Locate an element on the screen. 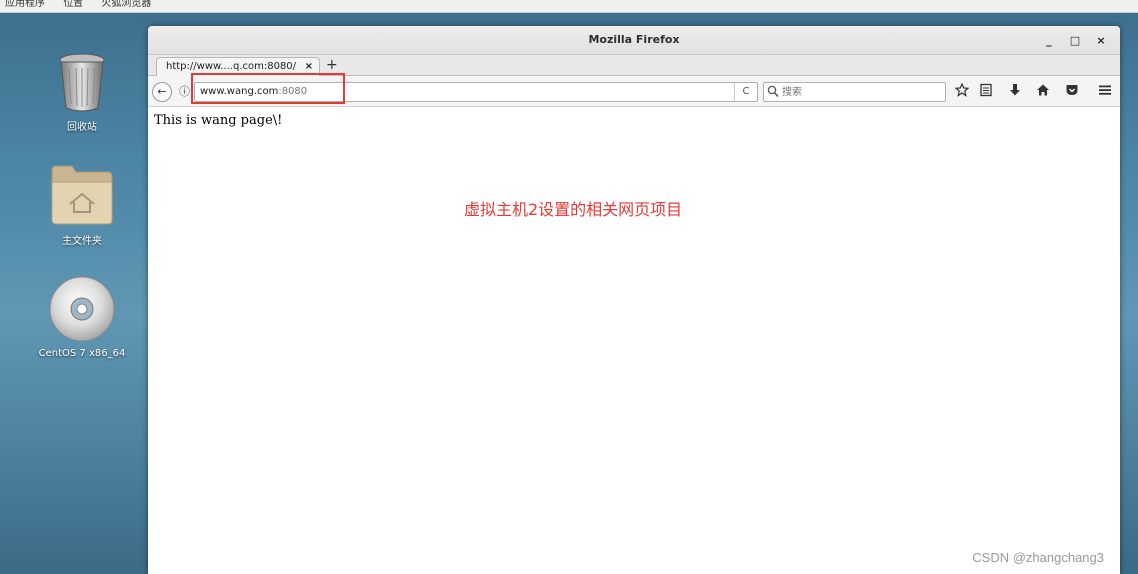 This screenshot has width=1138, height=574. minimize-button: _ is located at coordinates (1049, 40).